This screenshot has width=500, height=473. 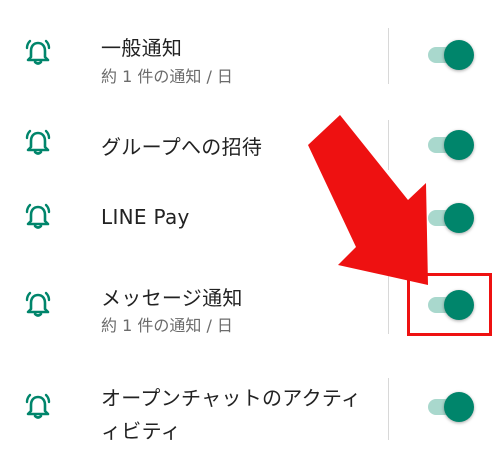 I want to click on toggle-open-chat, so click(x=451, y=407).